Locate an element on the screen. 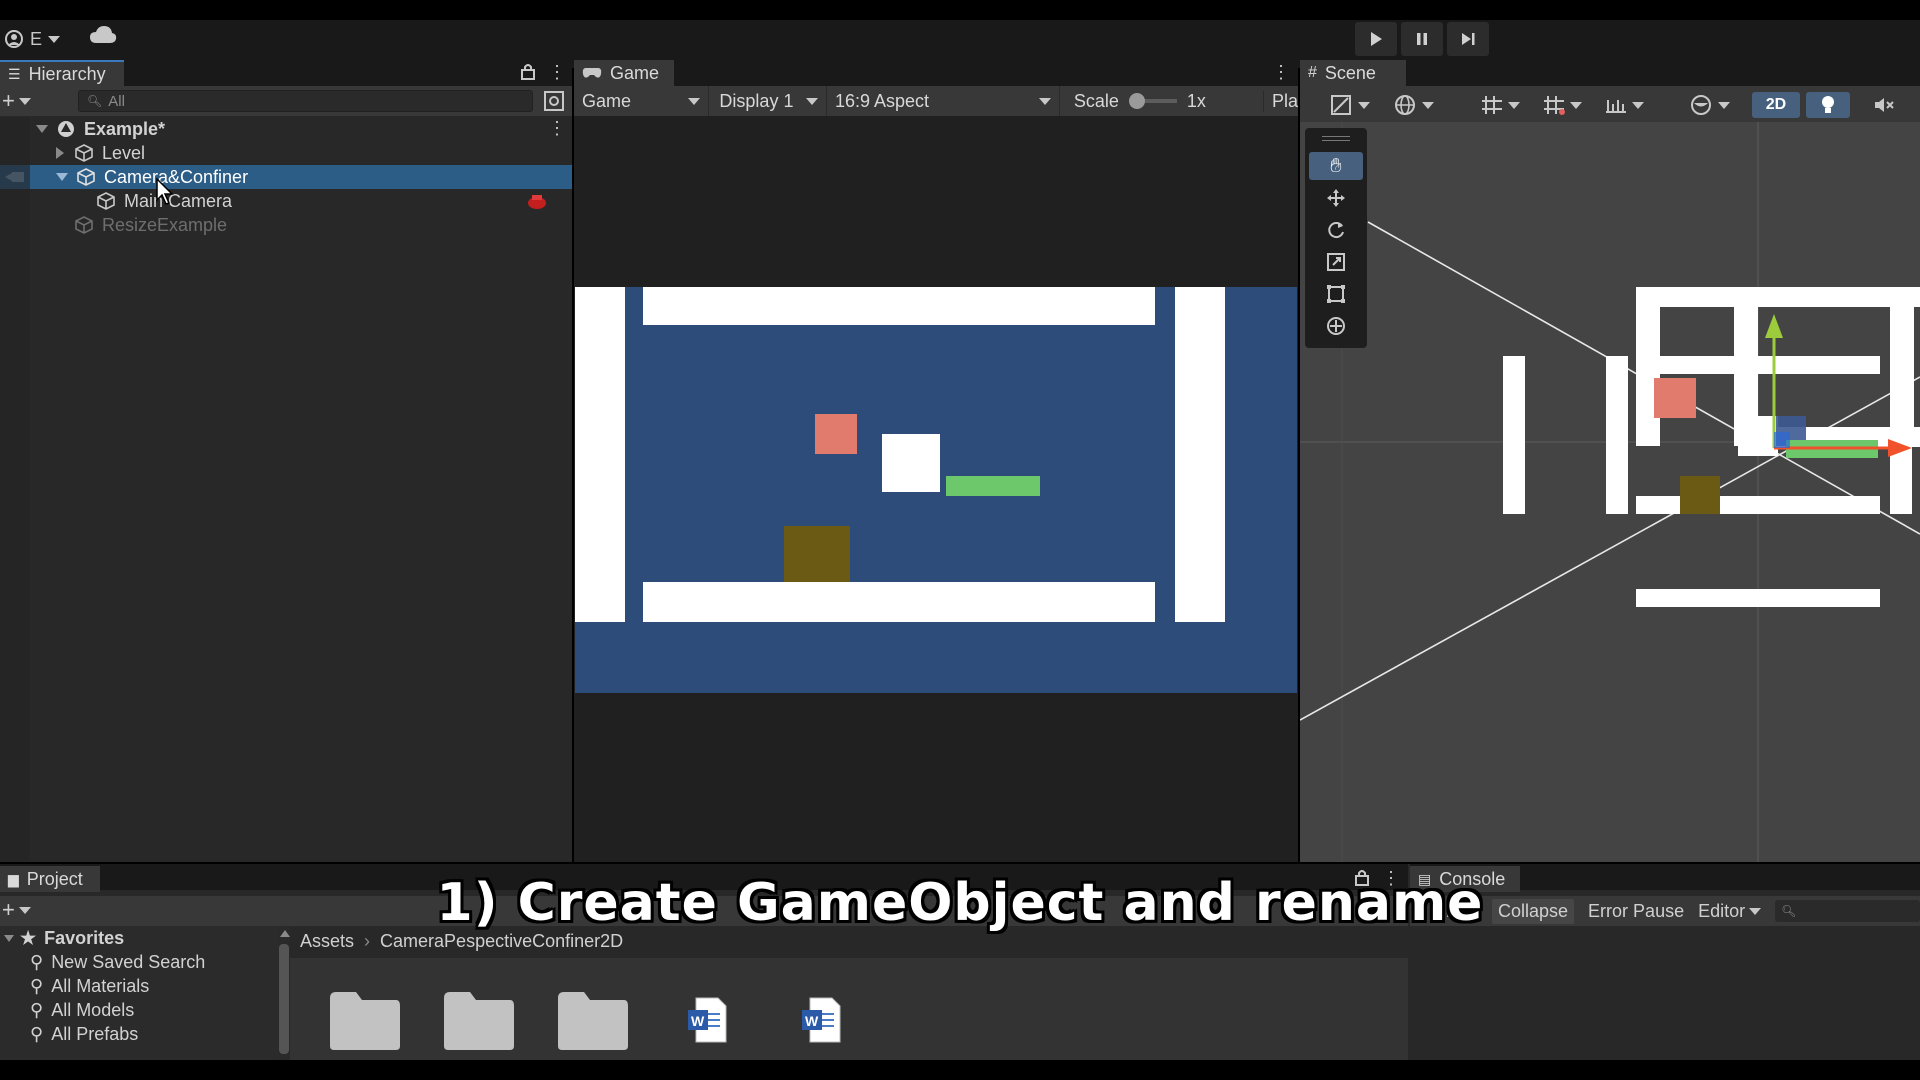  favorites-item: ⚲ All Materials is located at coordinates (140, 986).